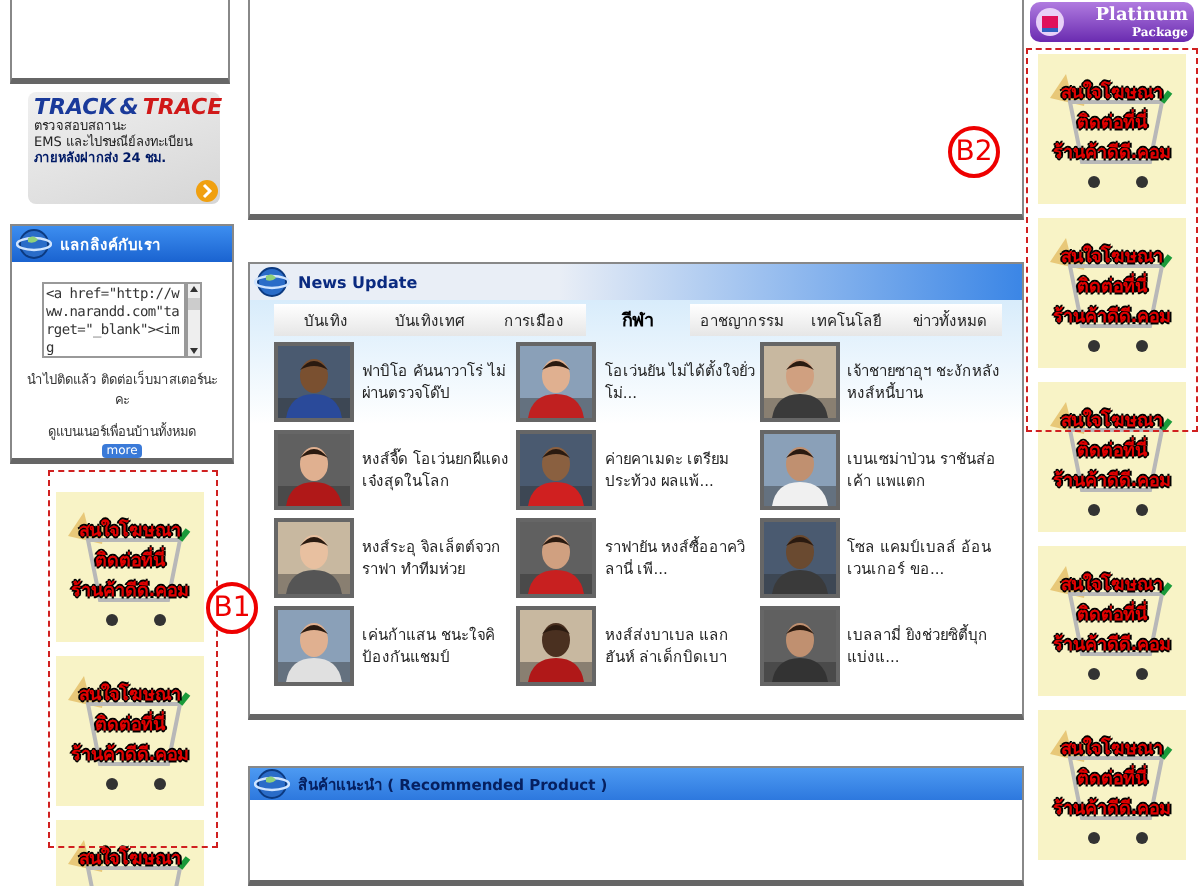  What do you see at coordinates (129, 107) in the screenshot?
I see `banner-title: &` at bounding box center [129, 107].